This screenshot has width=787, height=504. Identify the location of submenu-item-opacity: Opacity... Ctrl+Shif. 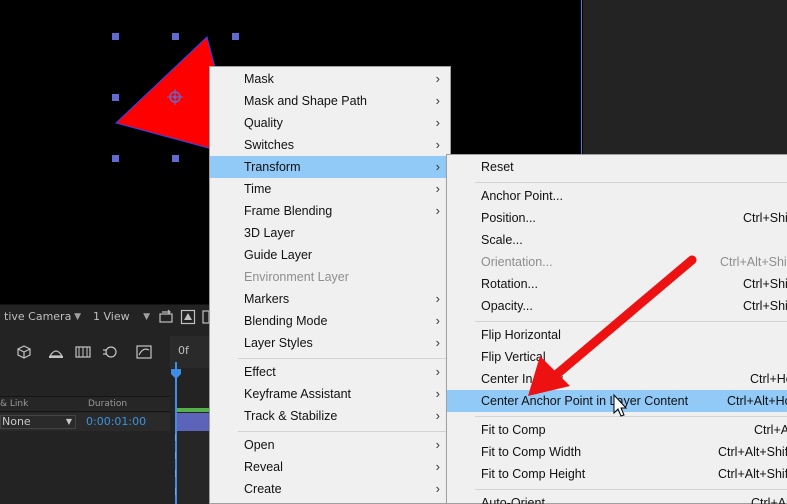
(617, 306).